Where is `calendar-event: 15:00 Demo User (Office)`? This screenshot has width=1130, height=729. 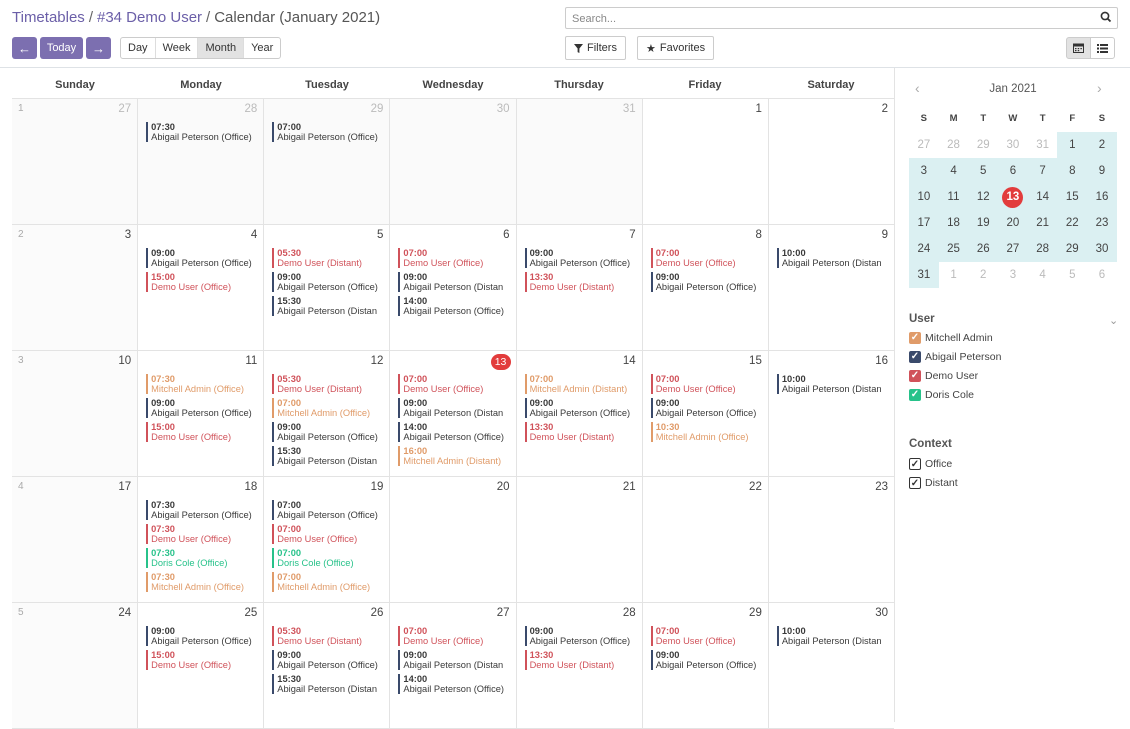
calendar-event: 15:00 Demo User (Office) is located at coordinates (203, 282).